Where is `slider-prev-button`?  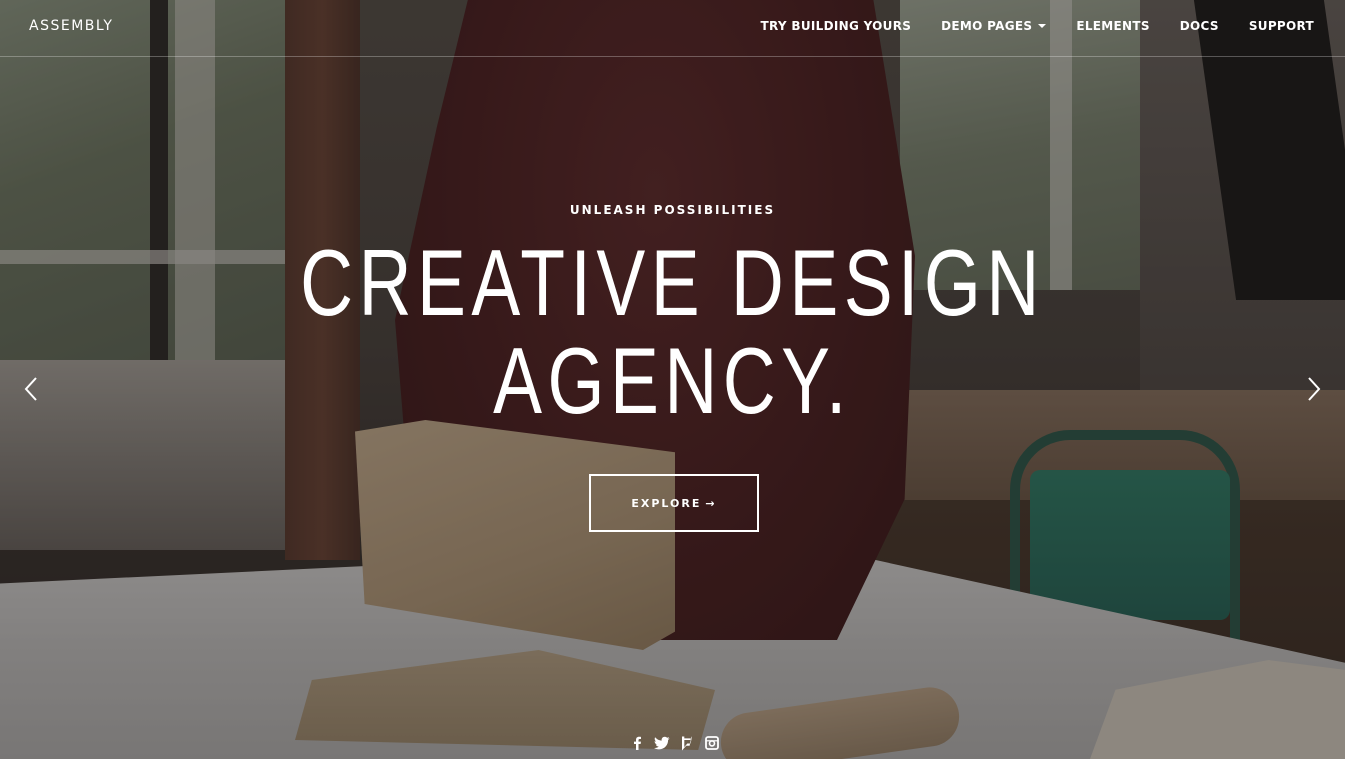
slider-prev-button is located at coordinates (32, 389).